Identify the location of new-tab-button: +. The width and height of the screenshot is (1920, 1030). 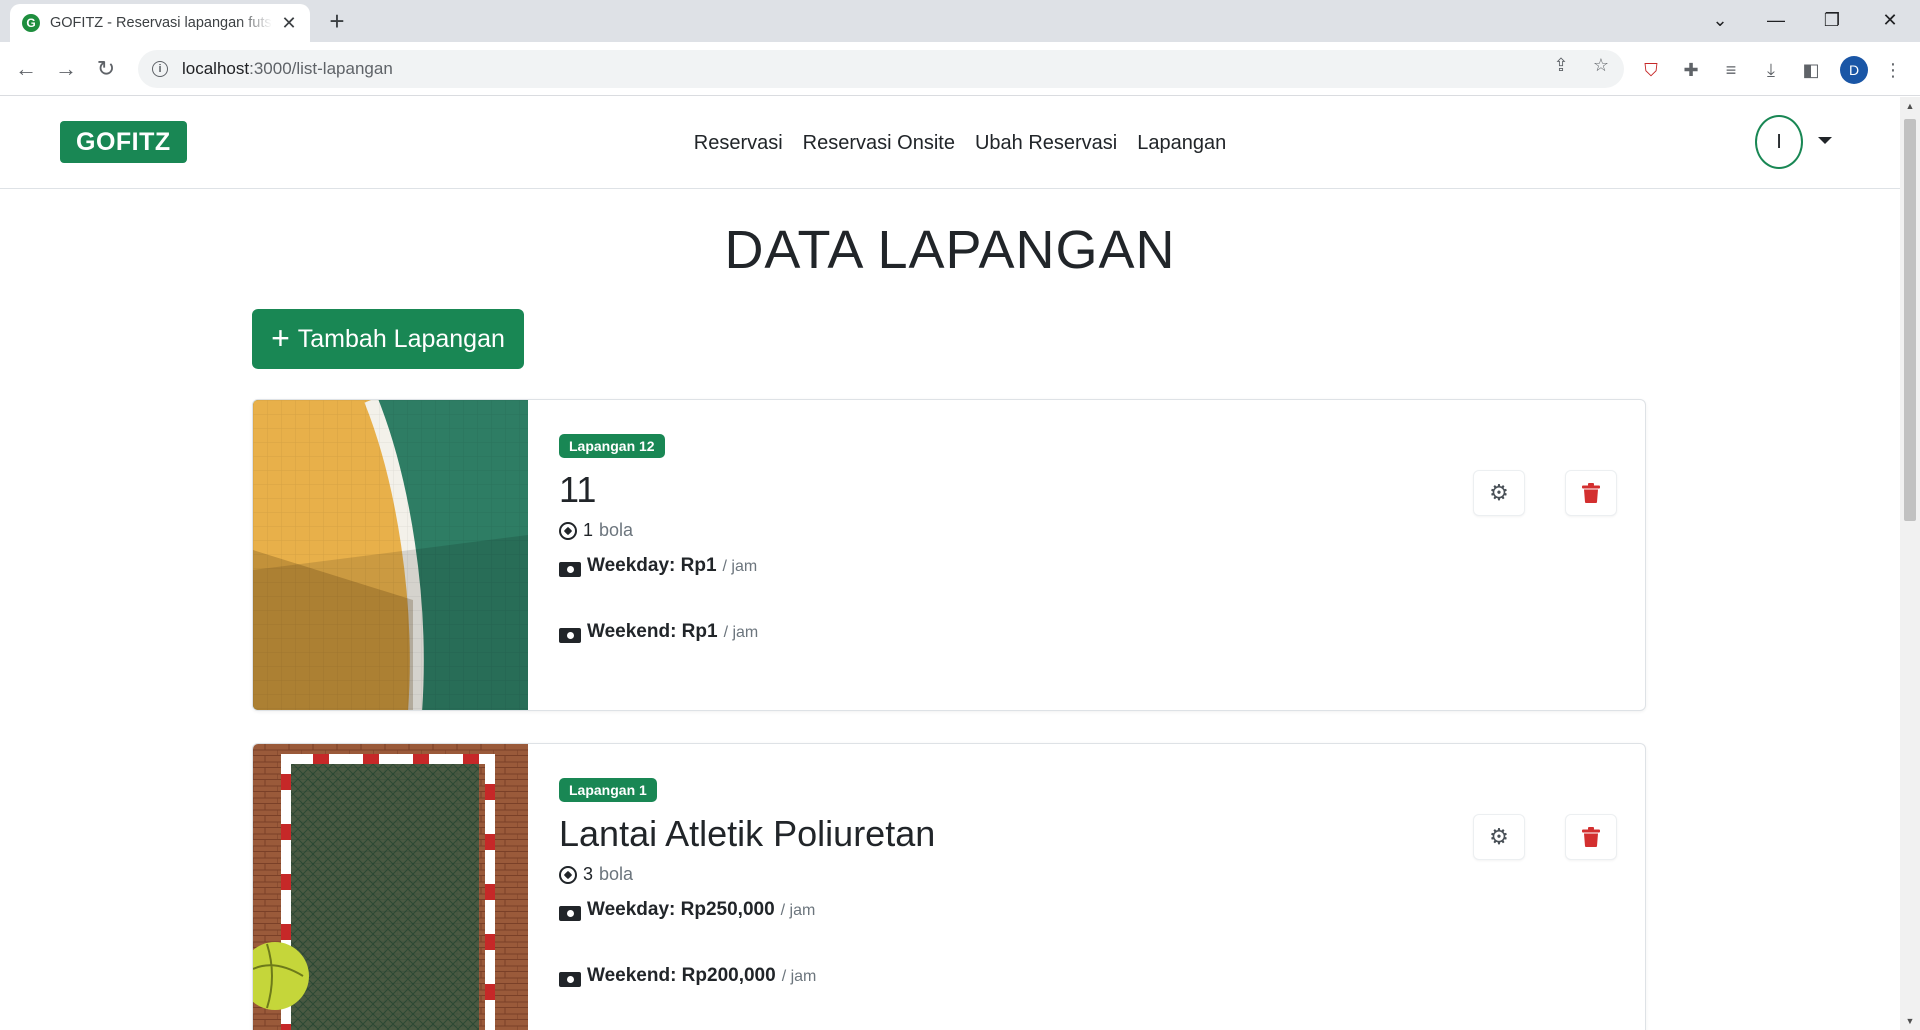
(337, 21).